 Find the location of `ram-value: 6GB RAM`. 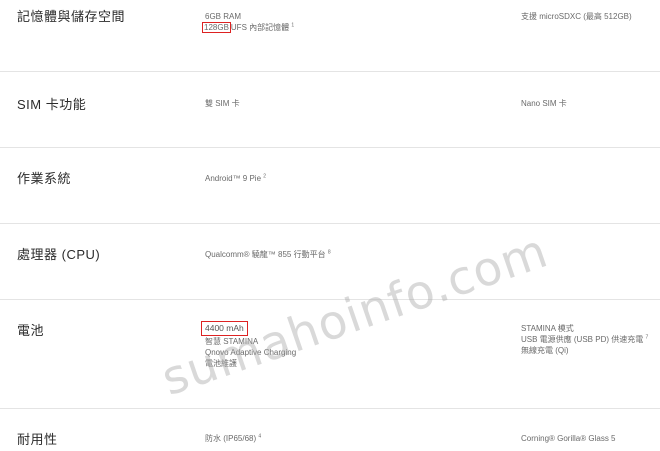

ram-value: 6GB RAM is located at coordinates (223, 16).